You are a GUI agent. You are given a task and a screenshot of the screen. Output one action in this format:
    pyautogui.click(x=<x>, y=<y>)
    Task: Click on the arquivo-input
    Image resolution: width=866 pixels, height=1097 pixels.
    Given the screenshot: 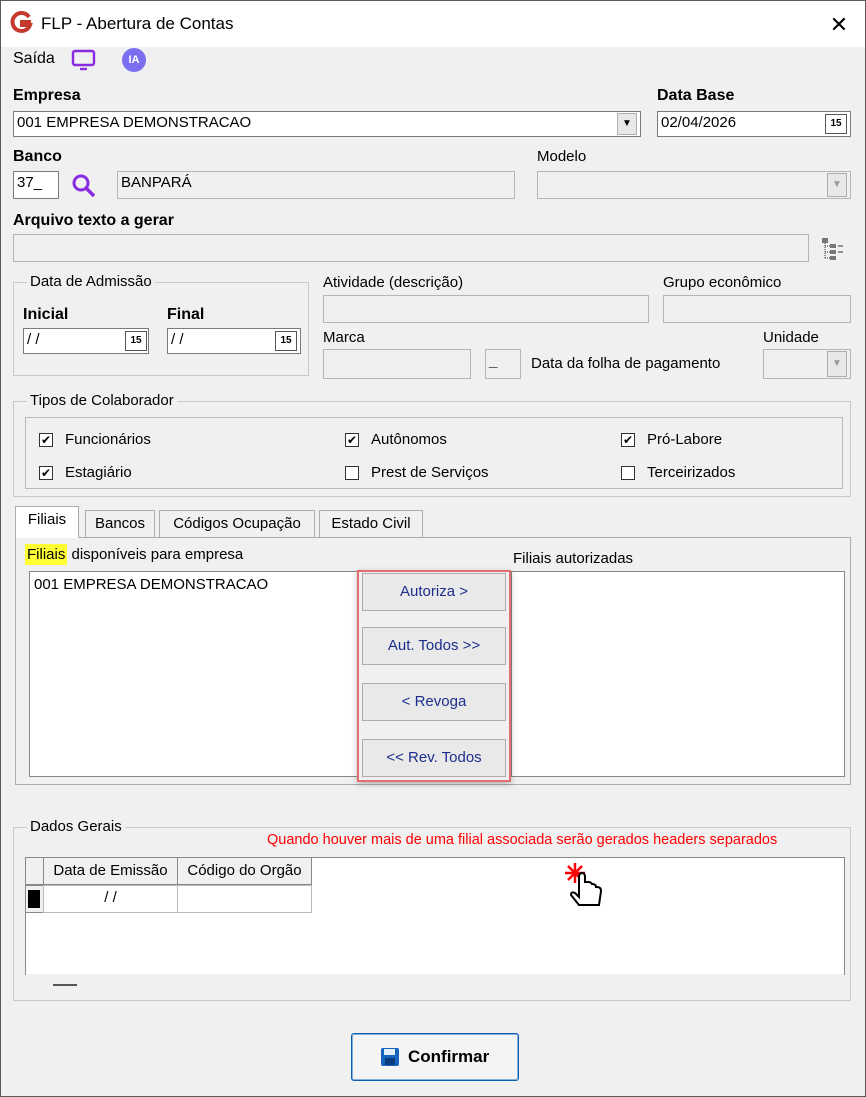 What is the action you would take?
    pyautogui.click(x=411, y=248)
    